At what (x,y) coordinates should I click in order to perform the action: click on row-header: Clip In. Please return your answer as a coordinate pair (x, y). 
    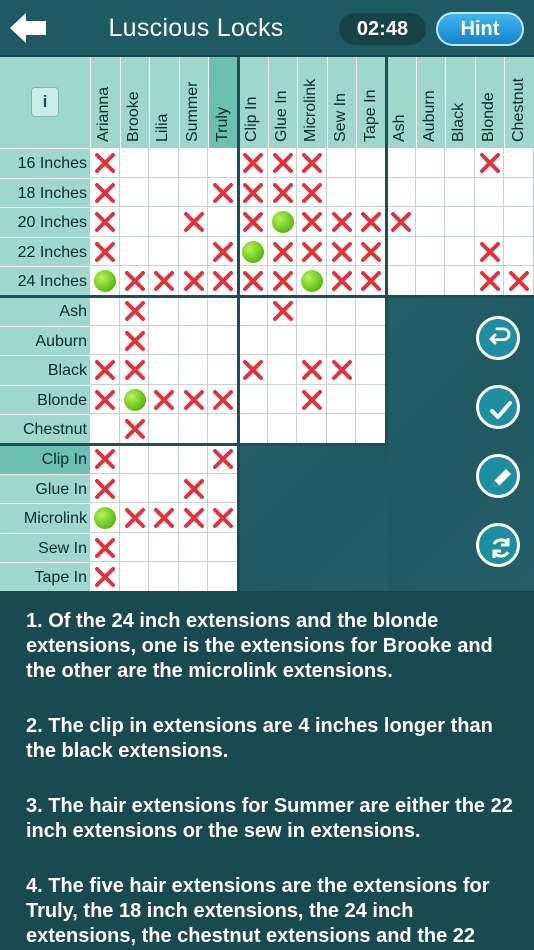
    Looking at the image, I should click on (45, 459).